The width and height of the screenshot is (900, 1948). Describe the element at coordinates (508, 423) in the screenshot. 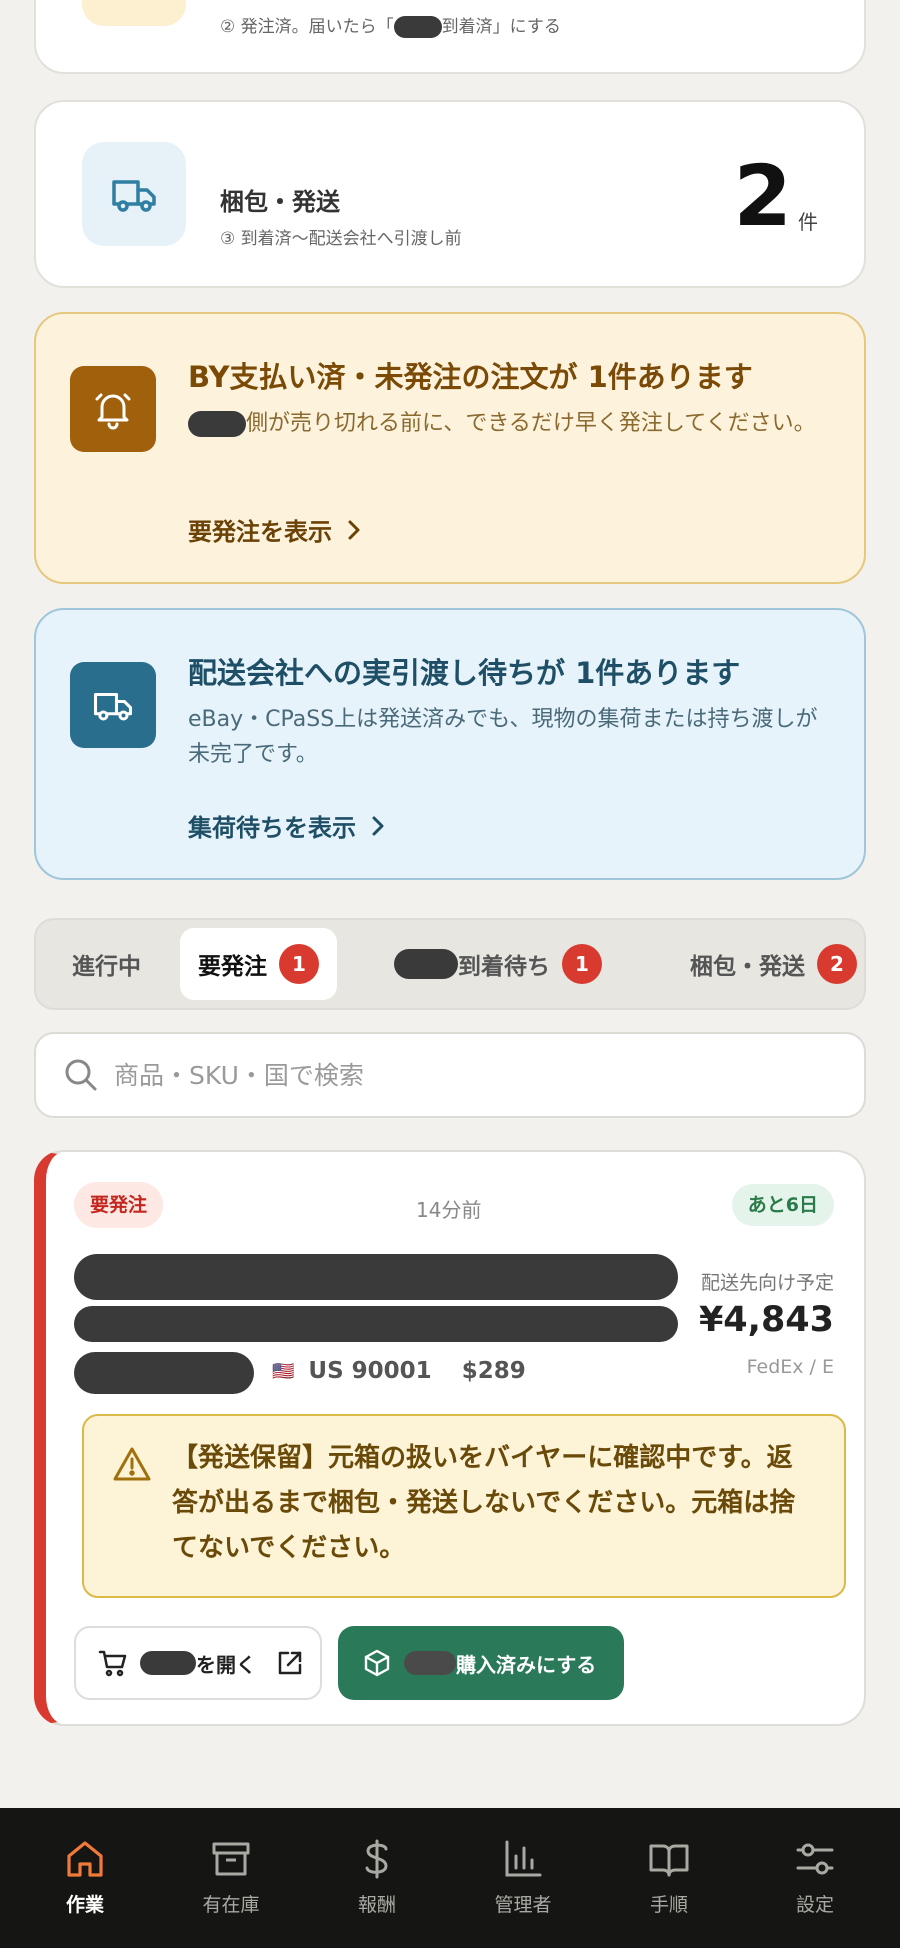

I see `alert-body: 側が売り切れる前に、できるだけ早く発注してください。` at that location.